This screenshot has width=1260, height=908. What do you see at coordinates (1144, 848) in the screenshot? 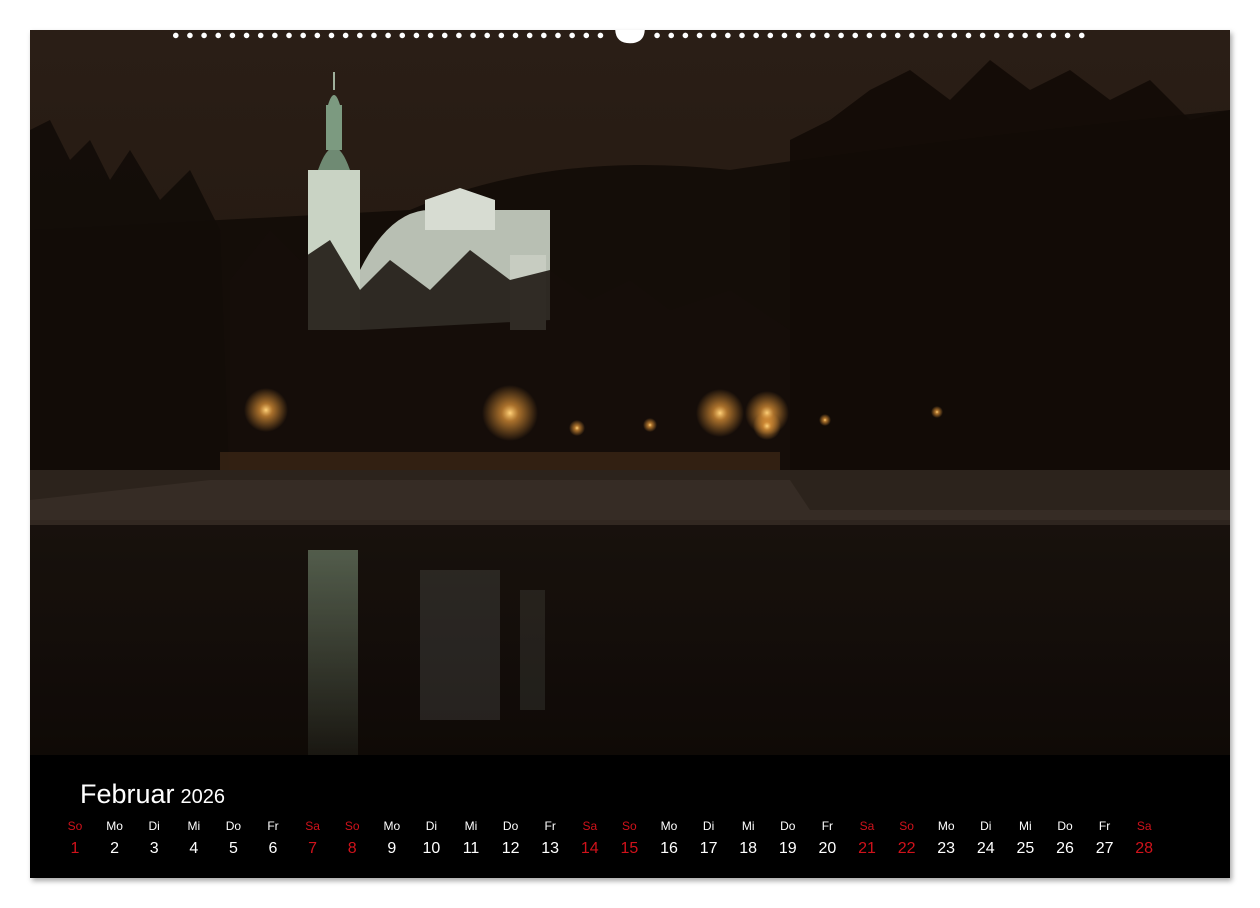
I see `day-number: 28` at bounding box center [1144, 848].